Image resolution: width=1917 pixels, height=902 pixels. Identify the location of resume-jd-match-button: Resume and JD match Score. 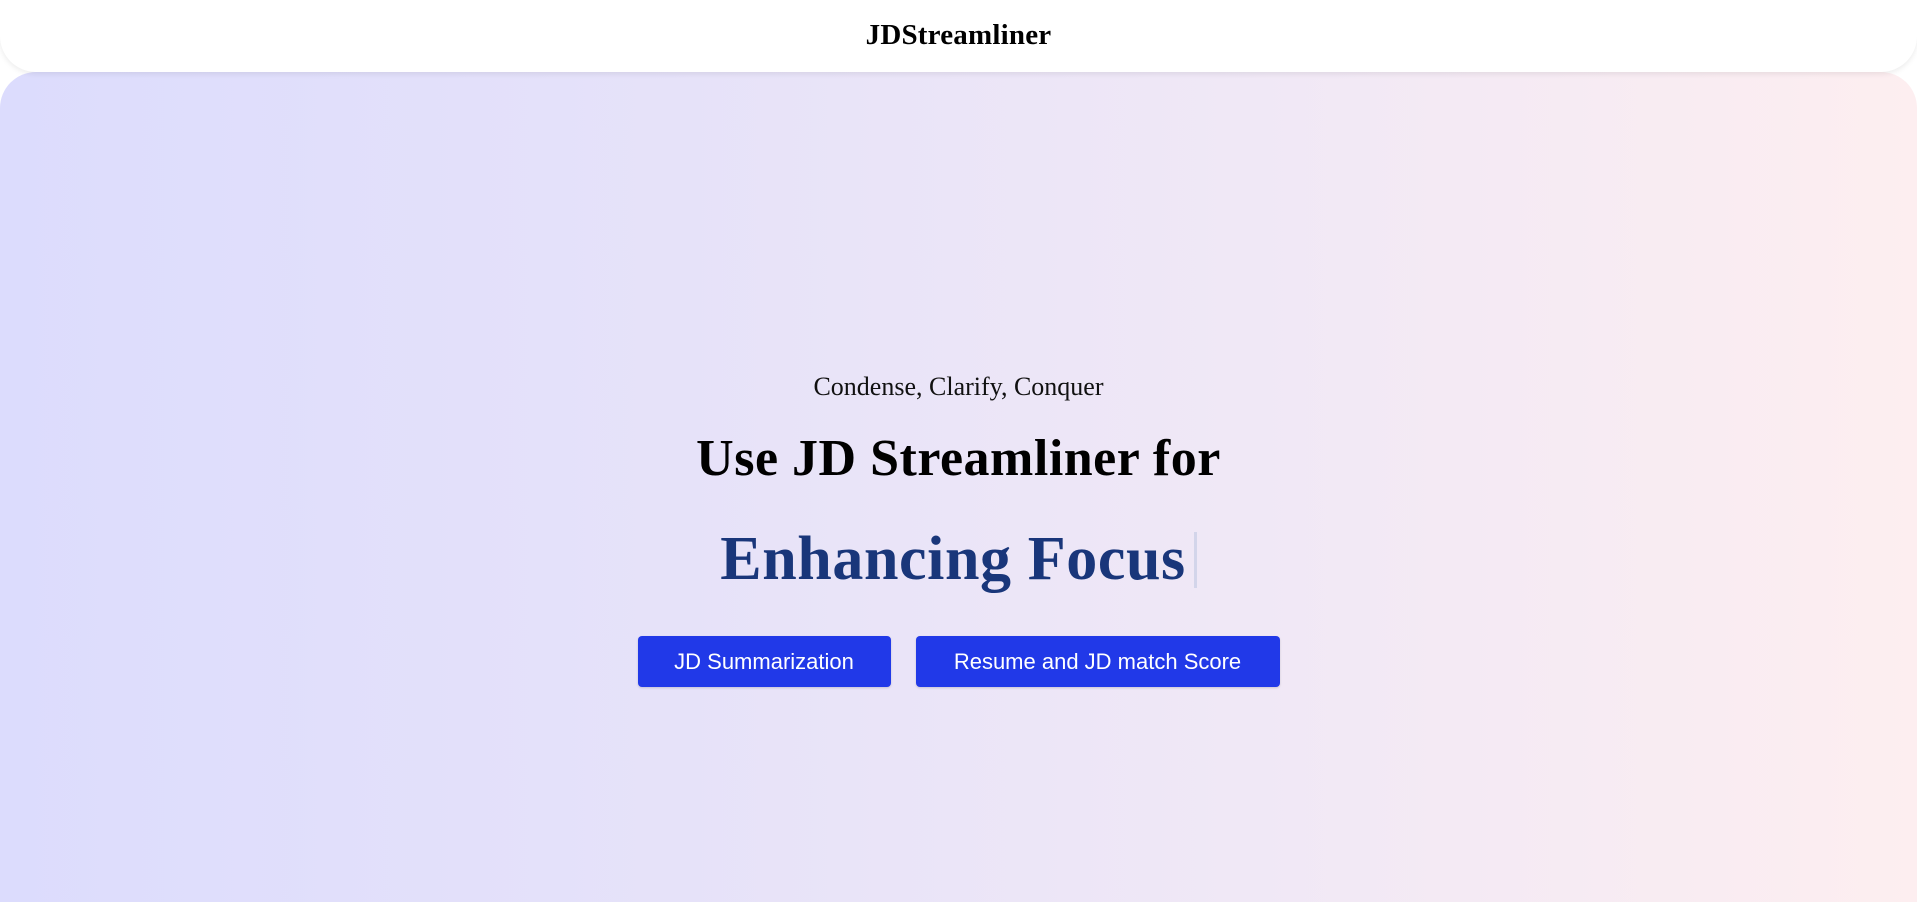
(1097, 661).